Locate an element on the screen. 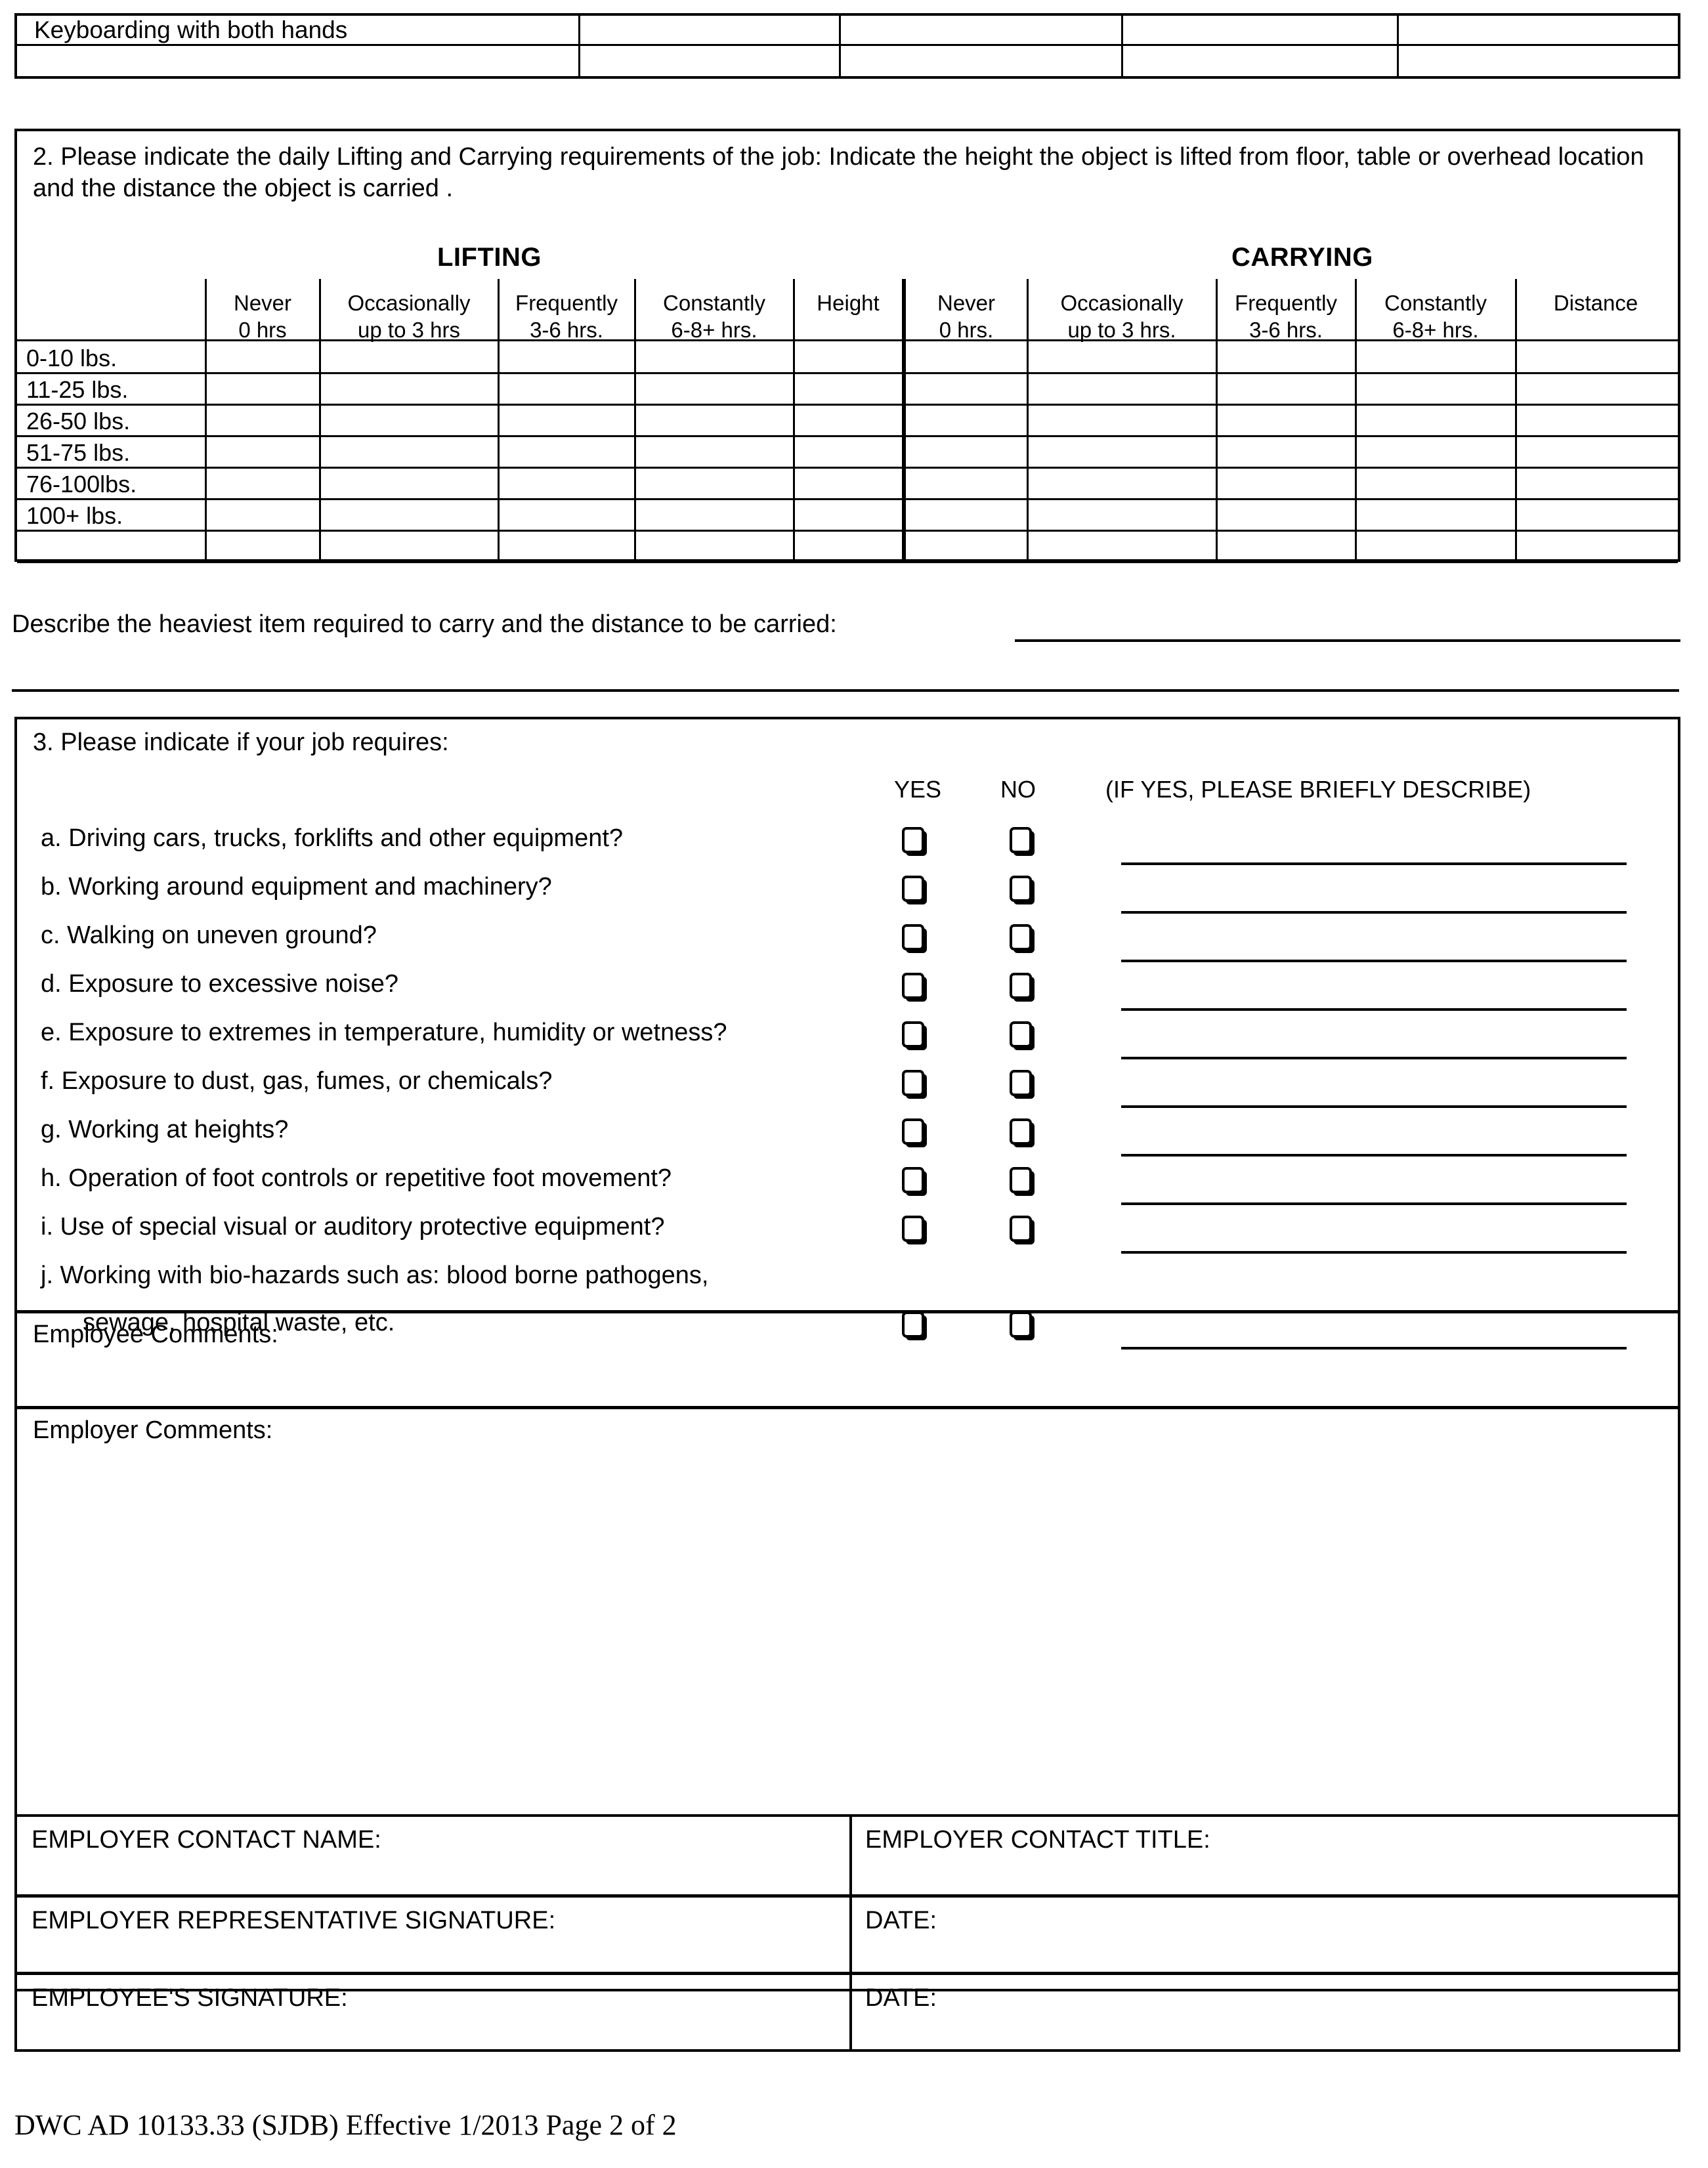 The width and height of the screenshot is (1708, 2168). carrying-col-4-sub: 6-8+ hrs. is located at coordinates (1435, 330).